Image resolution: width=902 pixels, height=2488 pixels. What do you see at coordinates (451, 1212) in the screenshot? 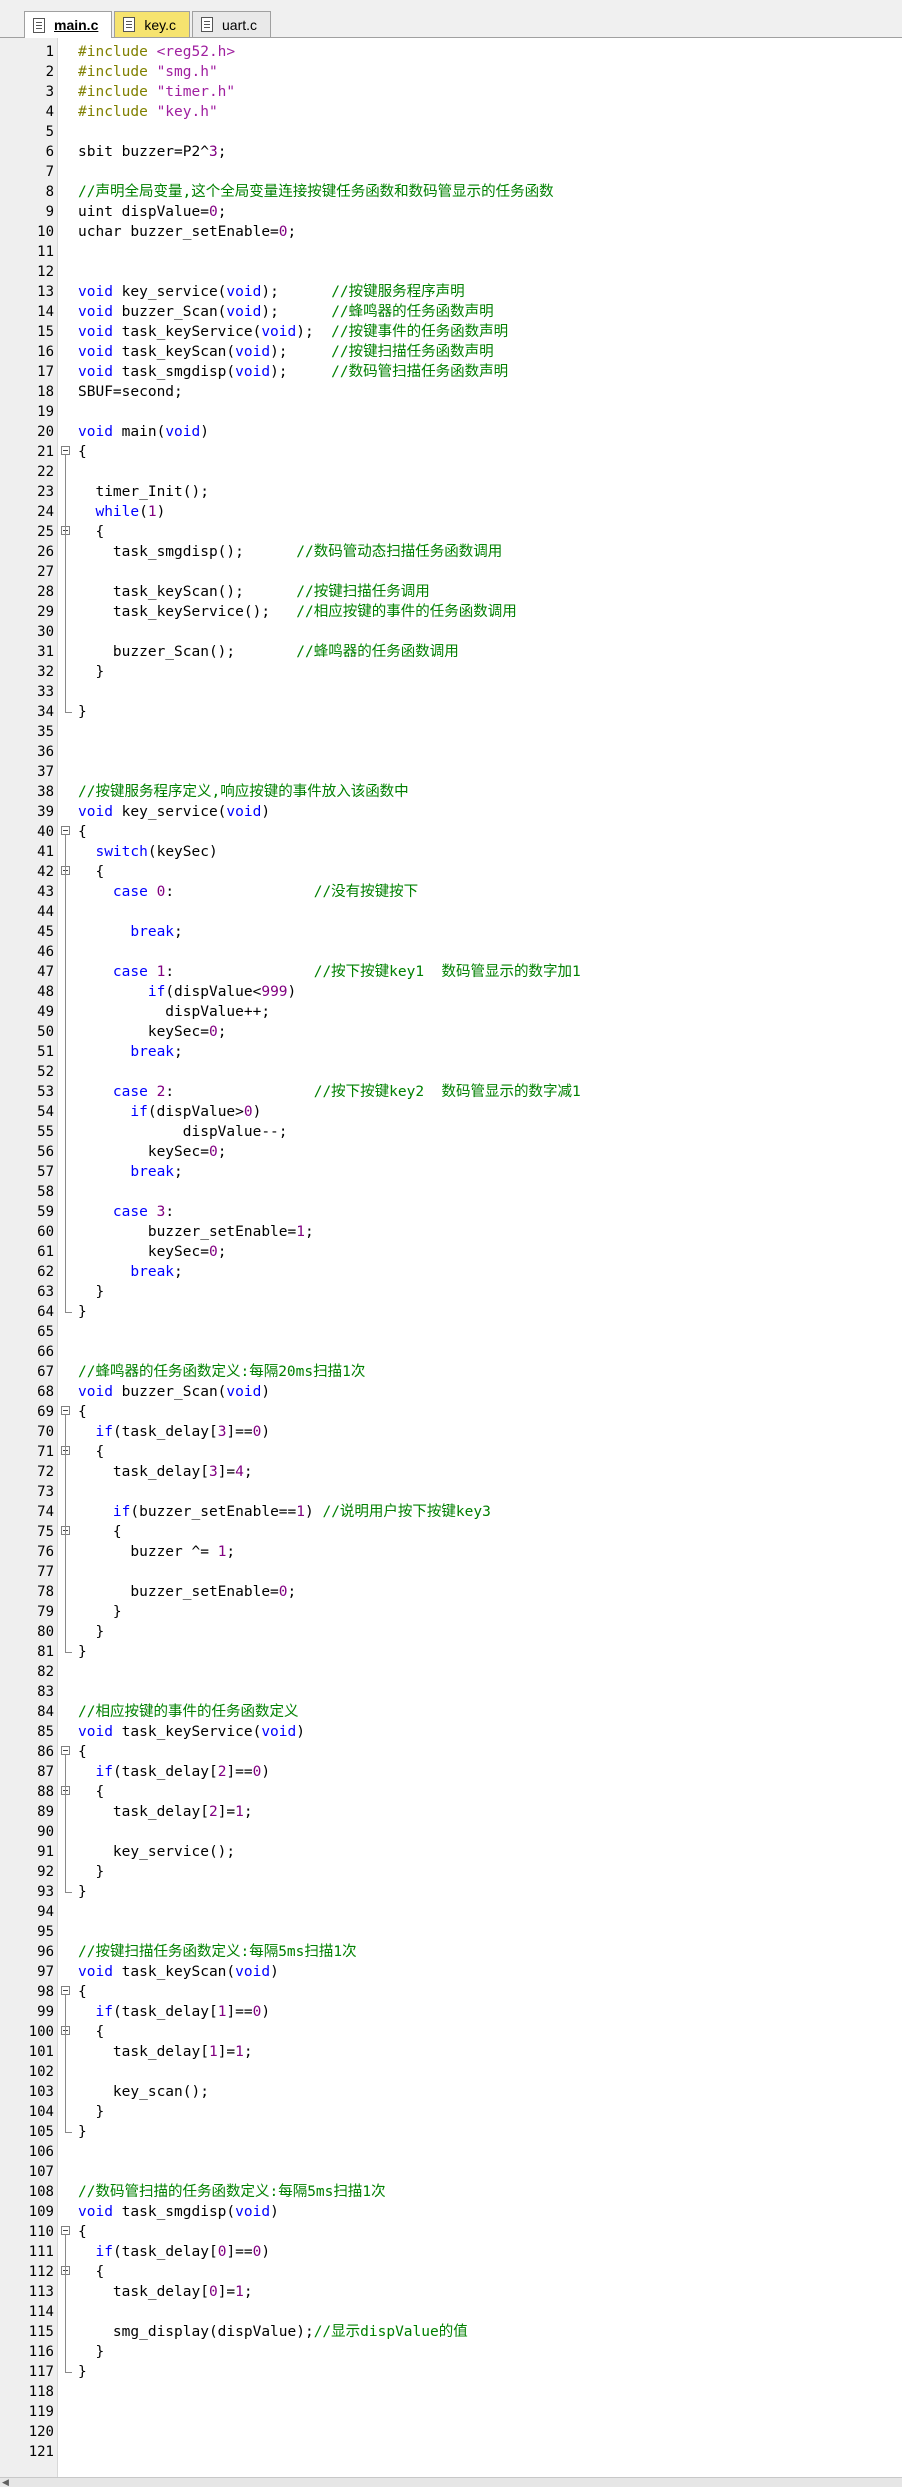
I see `code-line: 59 case 3:` at bounding box center [451, 1212].